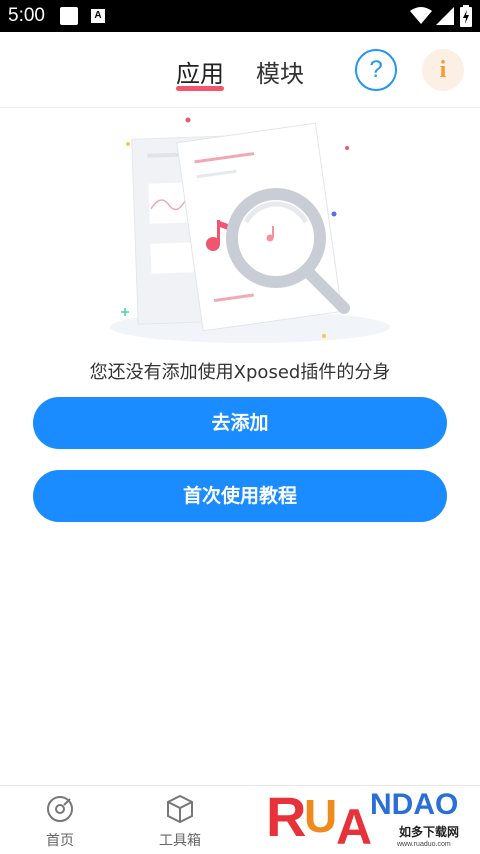 The height and width of the screenshot is (854, 480). Describe the element at coordinates (354, 824) in the screenshot. I see `svg-text: A` at that location.